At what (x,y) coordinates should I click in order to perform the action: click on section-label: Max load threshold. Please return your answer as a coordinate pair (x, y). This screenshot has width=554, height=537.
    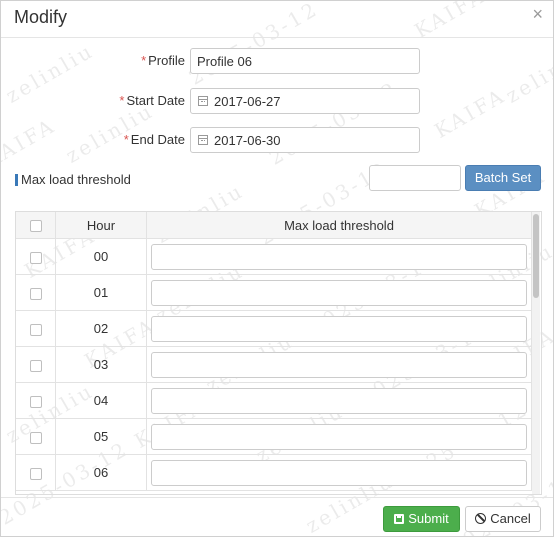
    Looking at the image, I should click on (76, 179).